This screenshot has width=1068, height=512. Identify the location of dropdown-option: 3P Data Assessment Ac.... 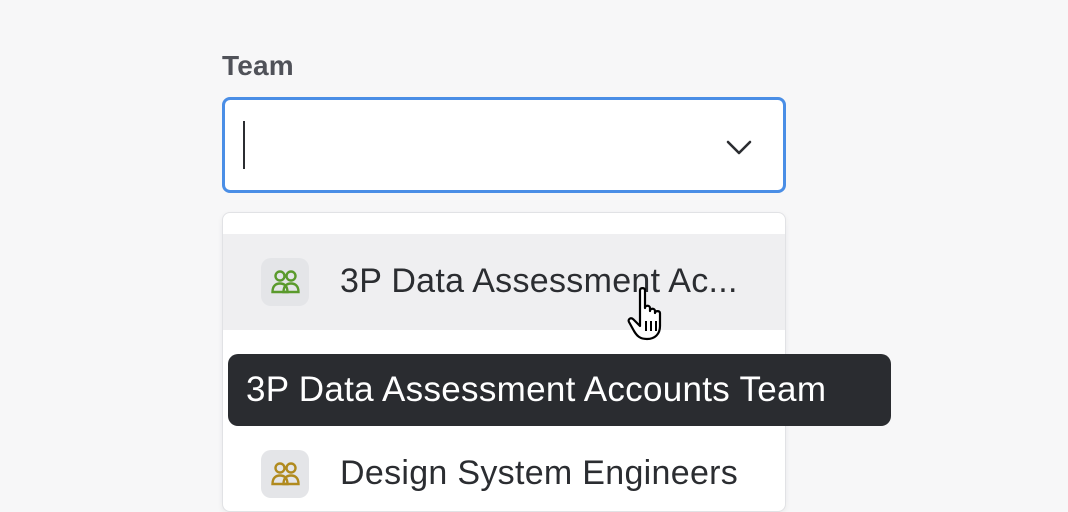
(504, 282).